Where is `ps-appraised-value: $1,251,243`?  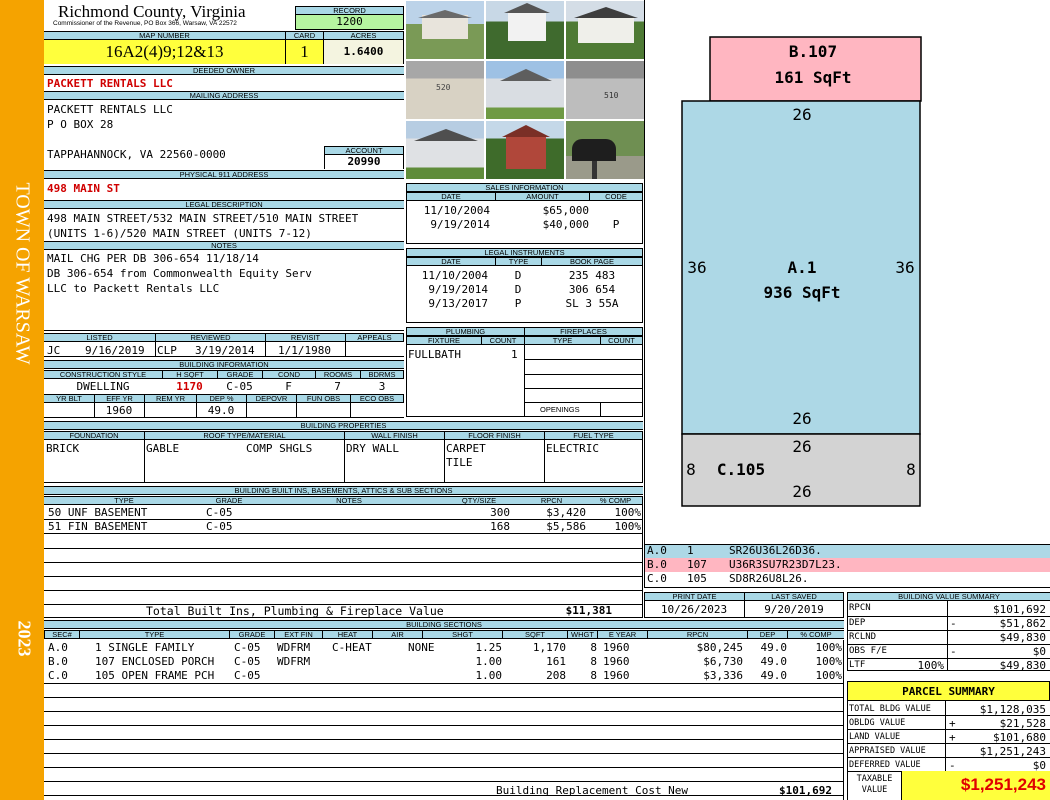
ps-appraised-value: $1,251,243 is located at coordinates (1012, 751).